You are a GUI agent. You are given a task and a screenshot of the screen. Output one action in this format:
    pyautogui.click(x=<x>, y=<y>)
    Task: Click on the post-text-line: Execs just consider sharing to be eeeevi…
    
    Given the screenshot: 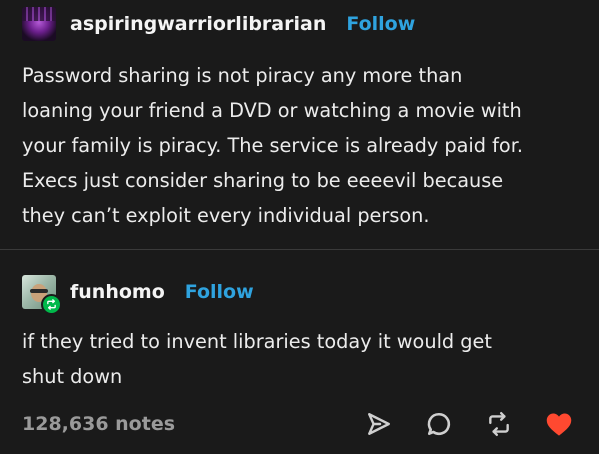 What is the action you would take?
    pyautogui.click(x=263, y=180)
    